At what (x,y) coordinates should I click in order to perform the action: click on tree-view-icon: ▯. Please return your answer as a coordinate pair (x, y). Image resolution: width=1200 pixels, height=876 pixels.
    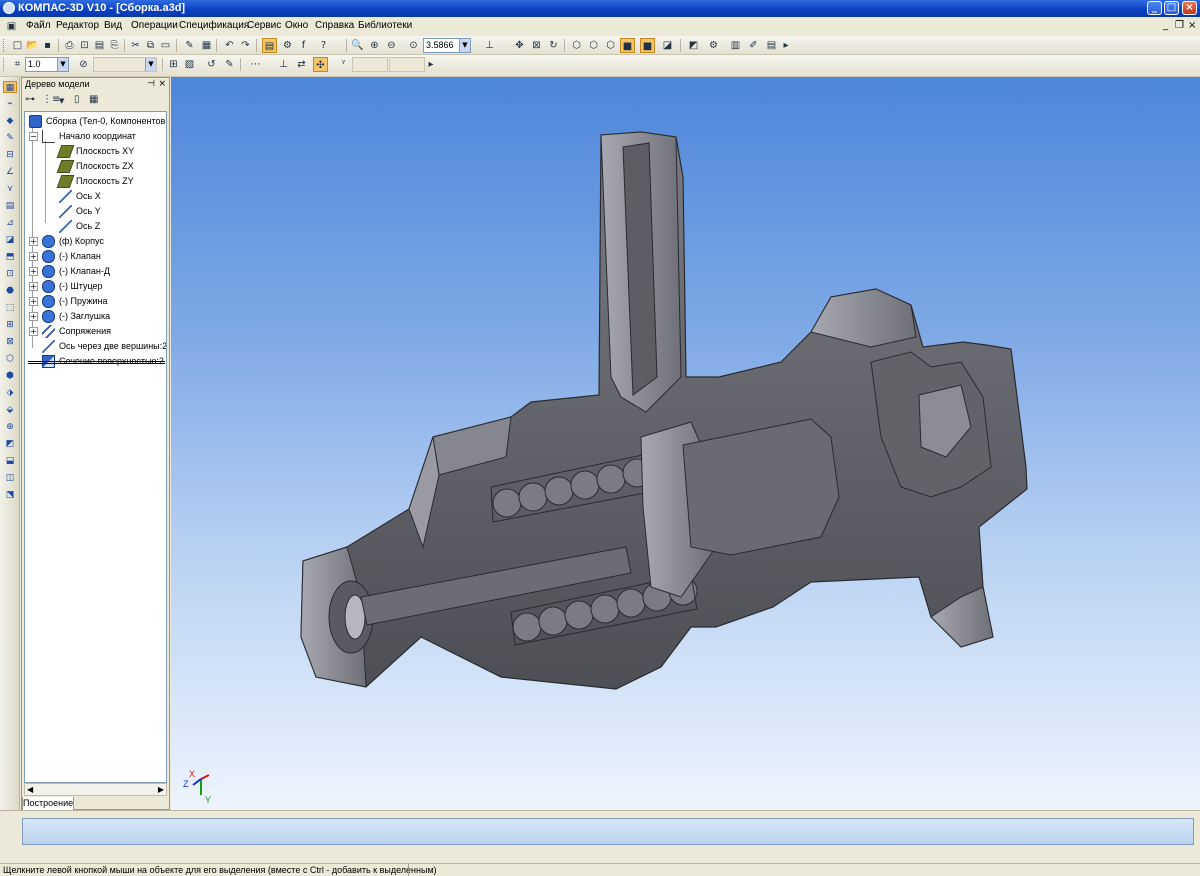
    Looking at the image, I should click on (77, 99).